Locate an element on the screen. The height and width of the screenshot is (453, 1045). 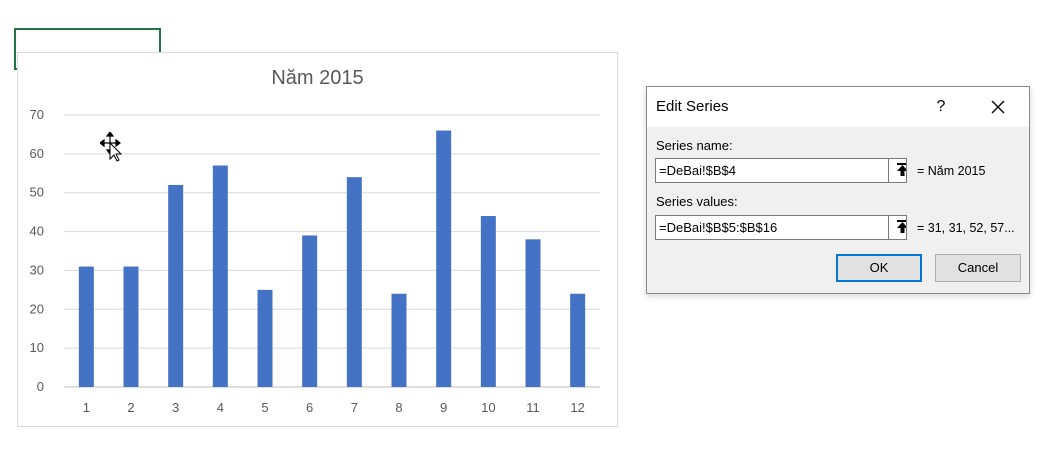
x-tick-label: 12 is located at coordinates (577, 407).